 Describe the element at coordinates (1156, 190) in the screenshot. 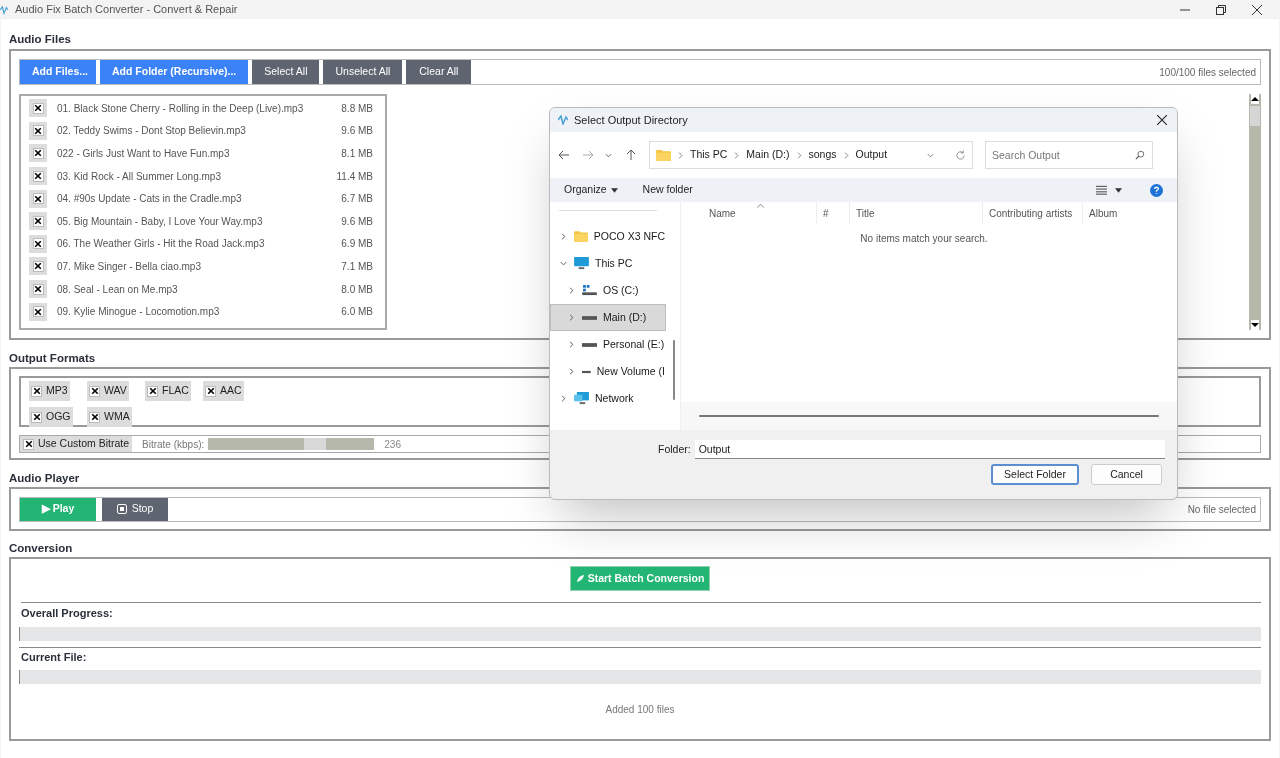

I see `help-icon` at that location.